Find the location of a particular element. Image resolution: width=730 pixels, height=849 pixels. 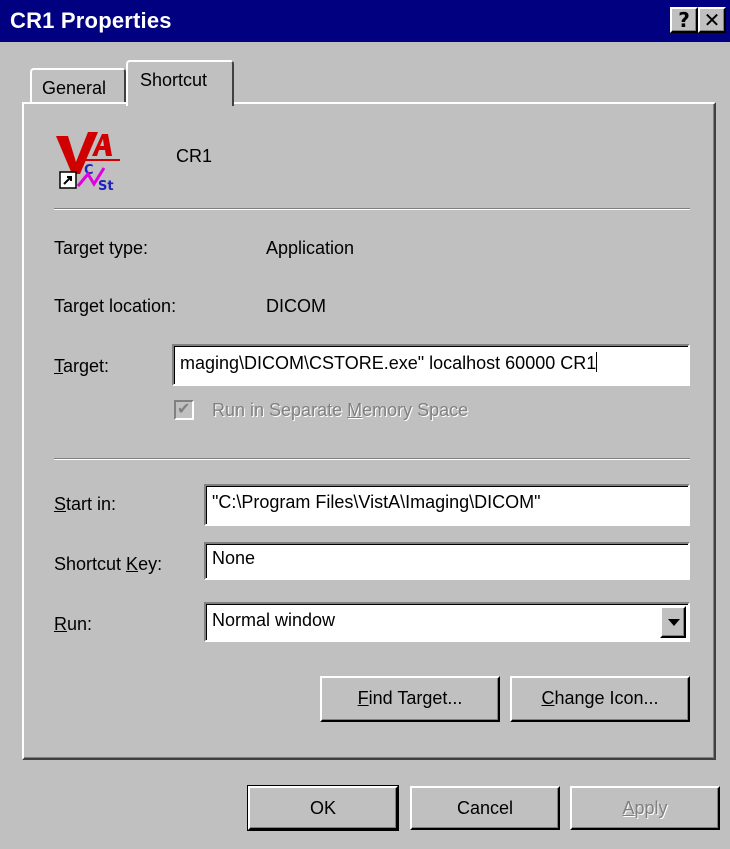

start-in-label: Start in: is located at coordinates (85, 504).